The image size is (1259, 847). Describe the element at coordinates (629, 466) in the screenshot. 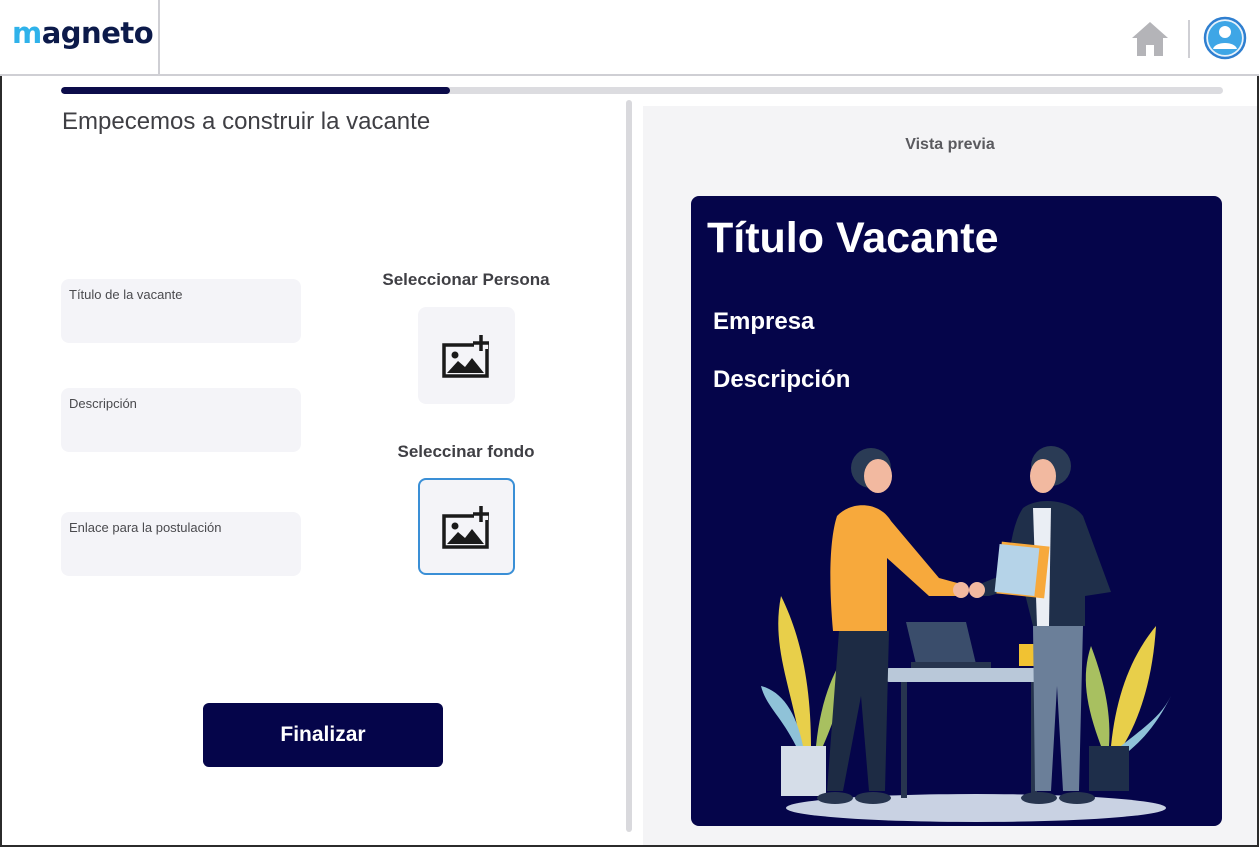

I see `panel-splitter` at that location.